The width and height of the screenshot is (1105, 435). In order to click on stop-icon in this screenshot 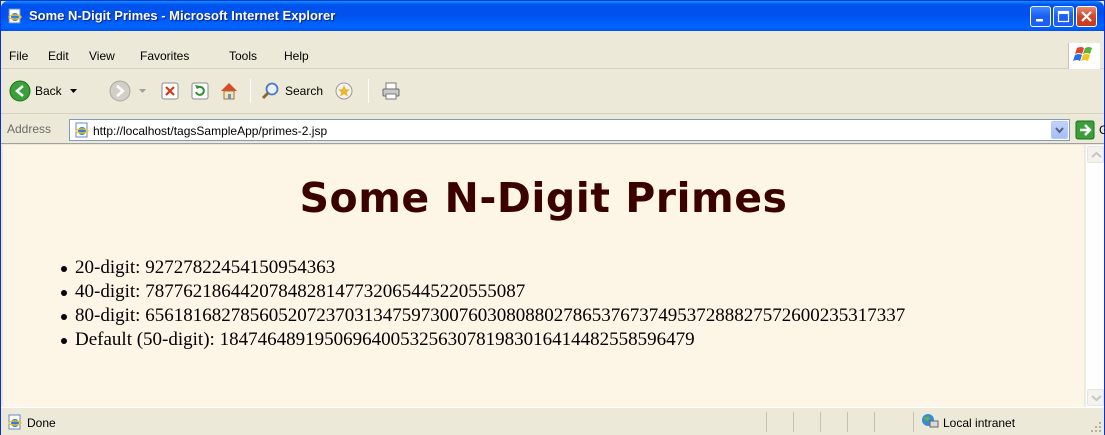, I will do `click(170, 91)`.